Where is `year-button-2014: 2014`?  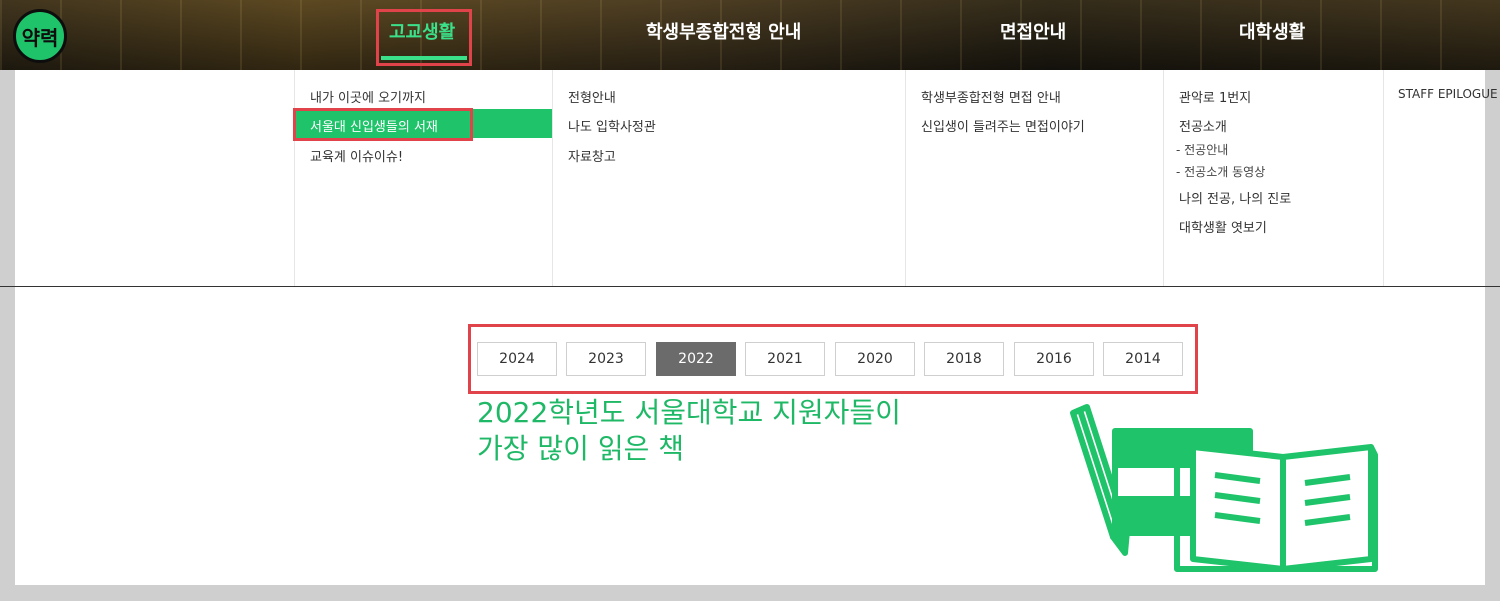
year-button-2014: 2014 is located at coordinates (1143, 359).